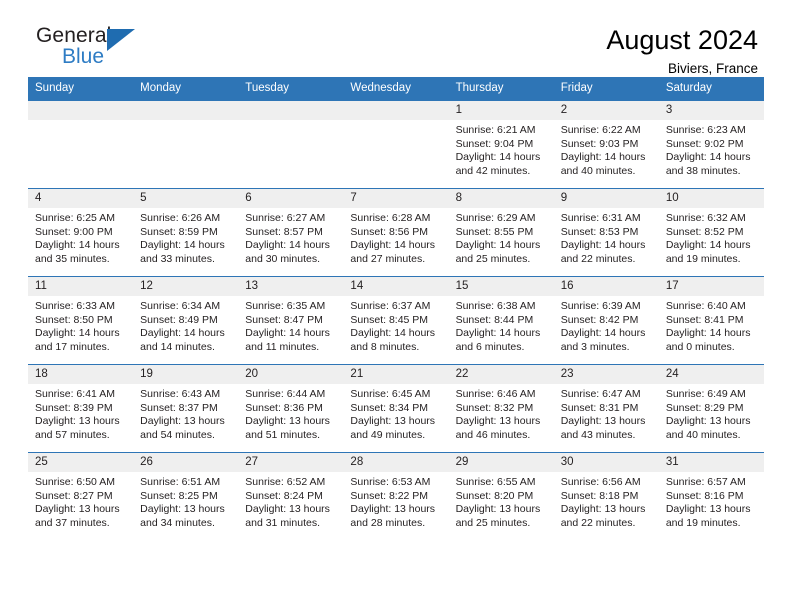 This screenshot has height=612, width=792. What do you see at coordinates (711, 462) in the screenshot?
I see `day-number: 31` at bounding box center [711, 462].